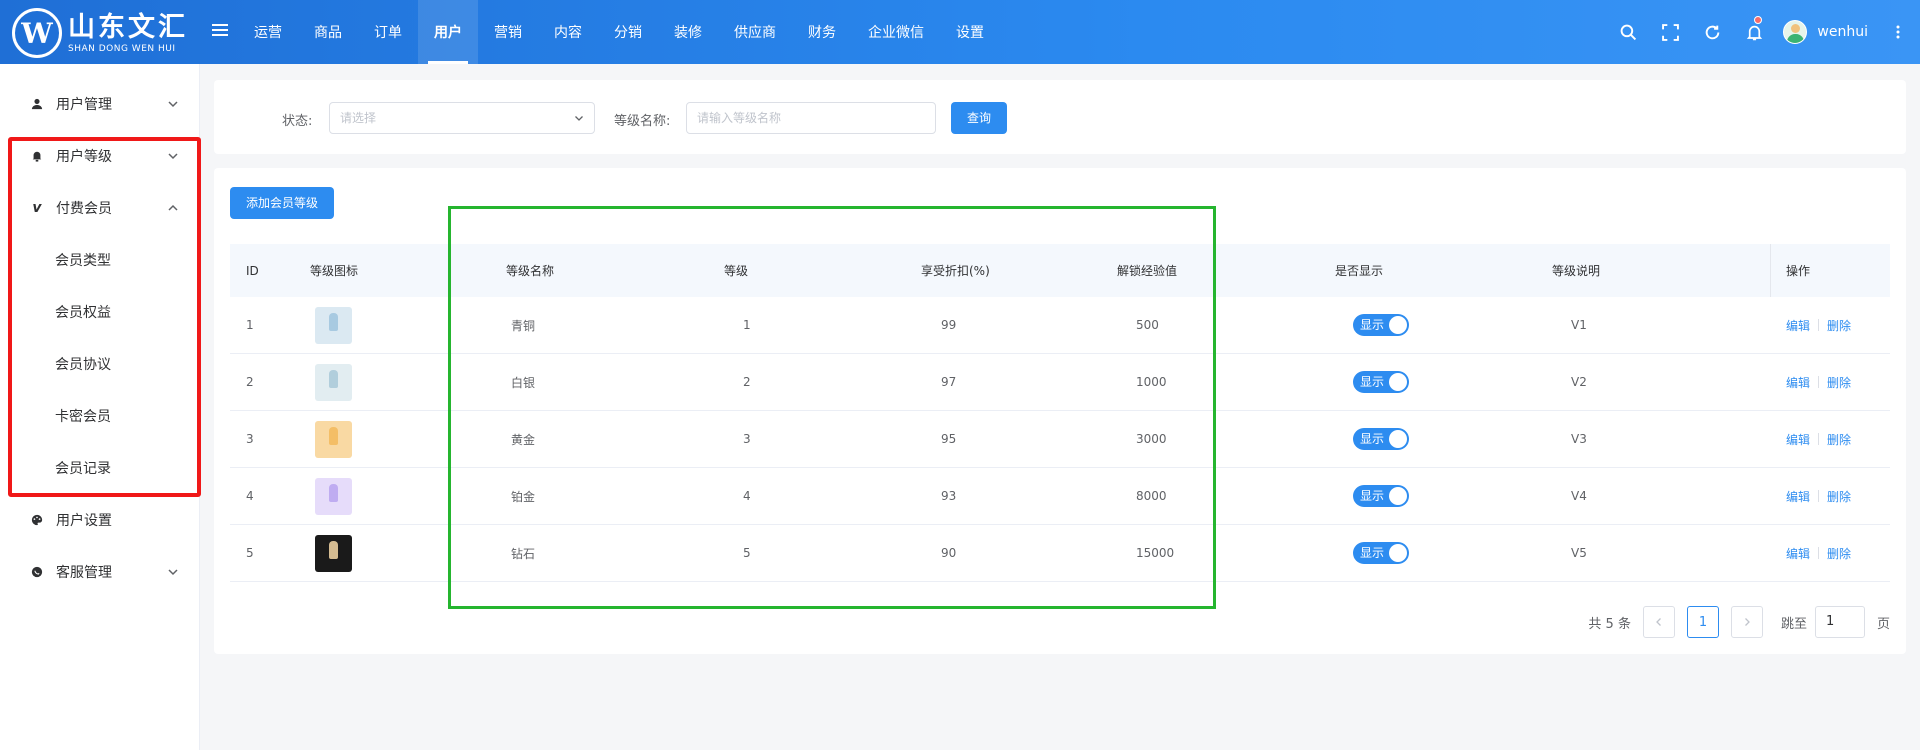  I want to click on cell-level: 1, so click(747, 325).